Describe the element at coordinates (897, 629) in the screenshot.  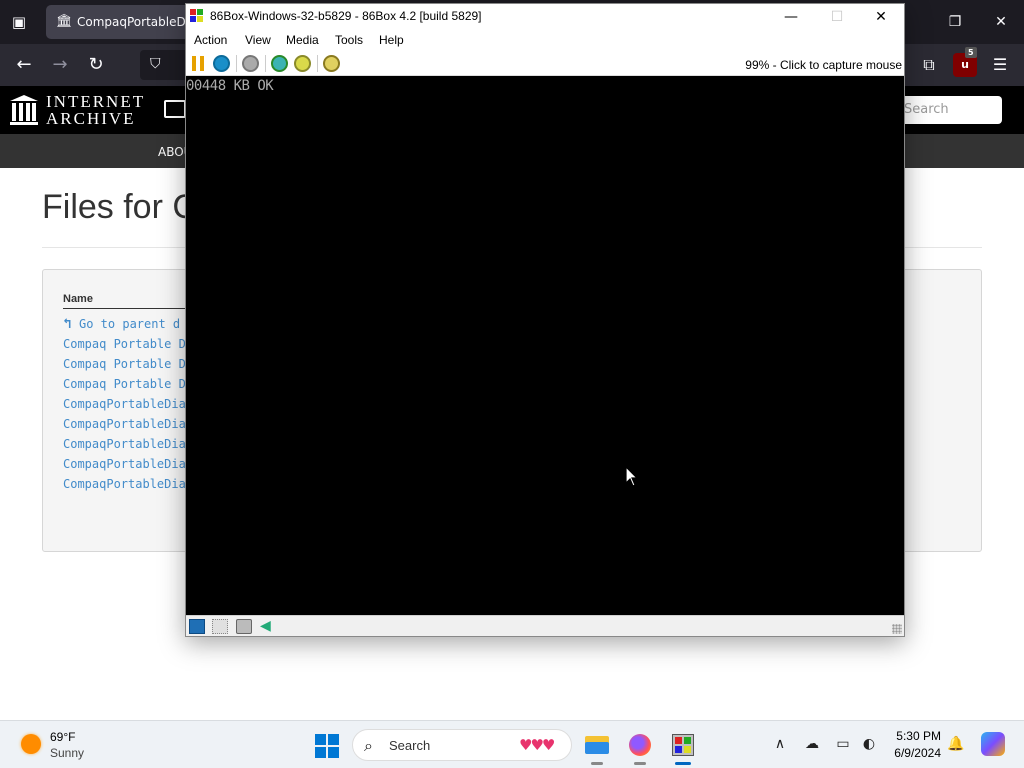
I see `resize-grip-icon` at that location.